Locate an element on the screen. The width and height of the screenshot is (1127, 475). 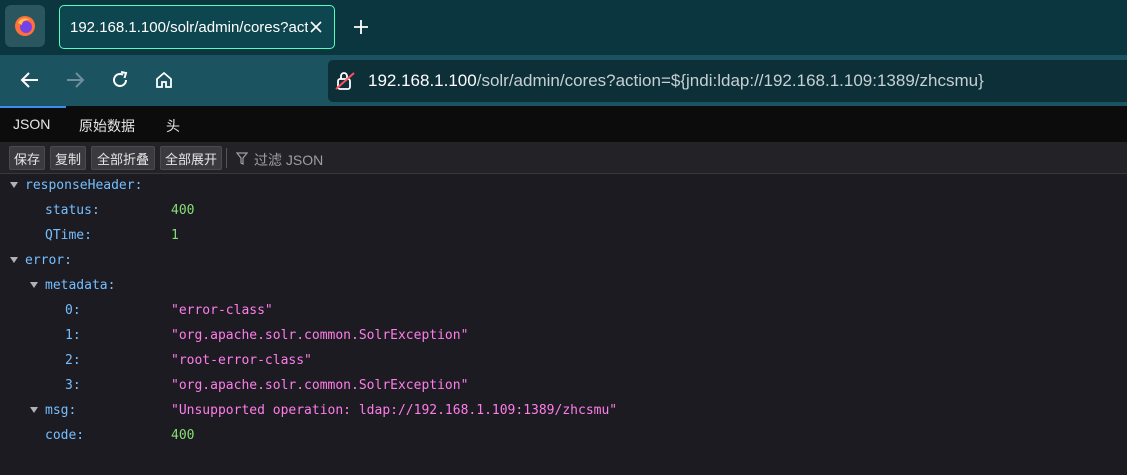
filter-json-input: 过滤 JSON is located at coordinates (288, 160).